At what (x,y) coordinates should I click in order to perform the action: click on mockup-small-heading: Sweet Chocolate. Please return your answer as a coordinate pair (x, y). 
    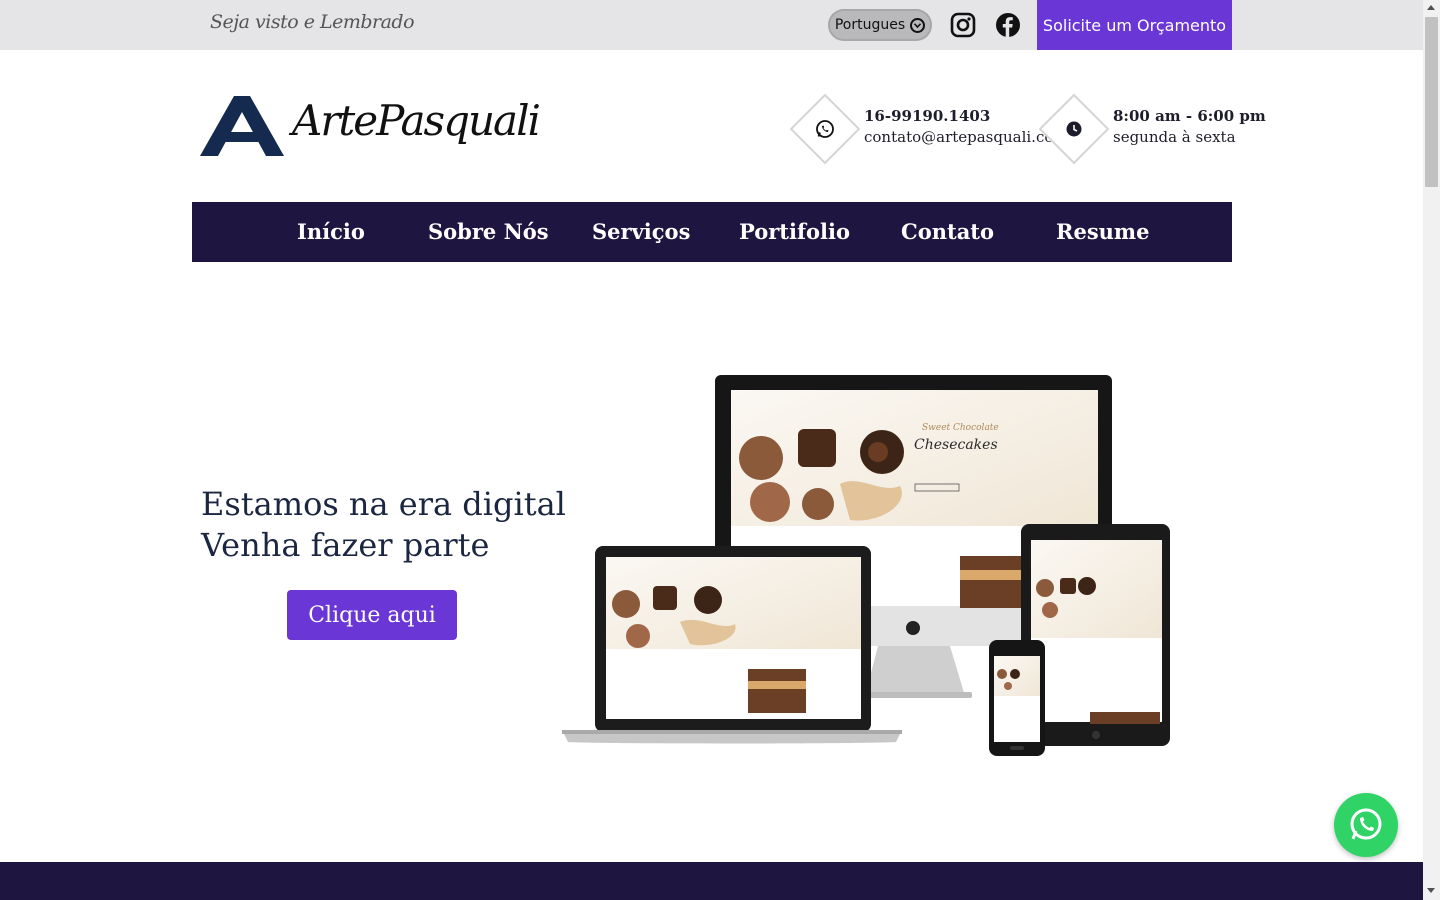
    Looking at the image, I should click on (960, 428).